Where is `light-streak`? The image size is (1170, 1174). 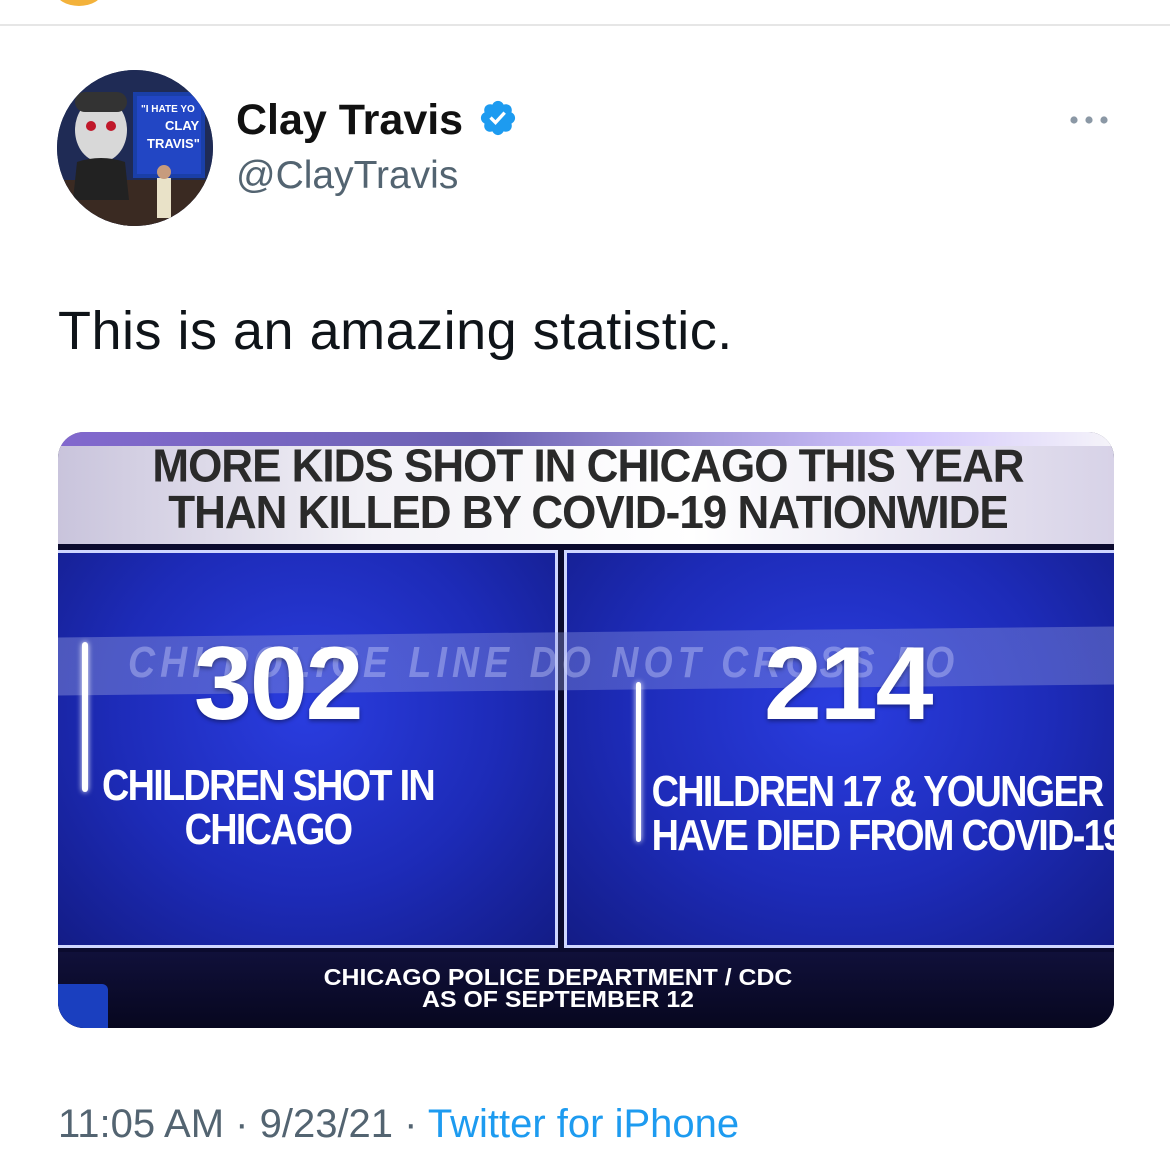 light-streak is located at coordinates (638, 762).